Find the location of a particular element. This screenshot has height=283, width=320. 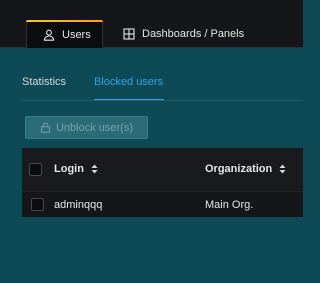

table-header: Login Organization is located at coordinates (162, 169).